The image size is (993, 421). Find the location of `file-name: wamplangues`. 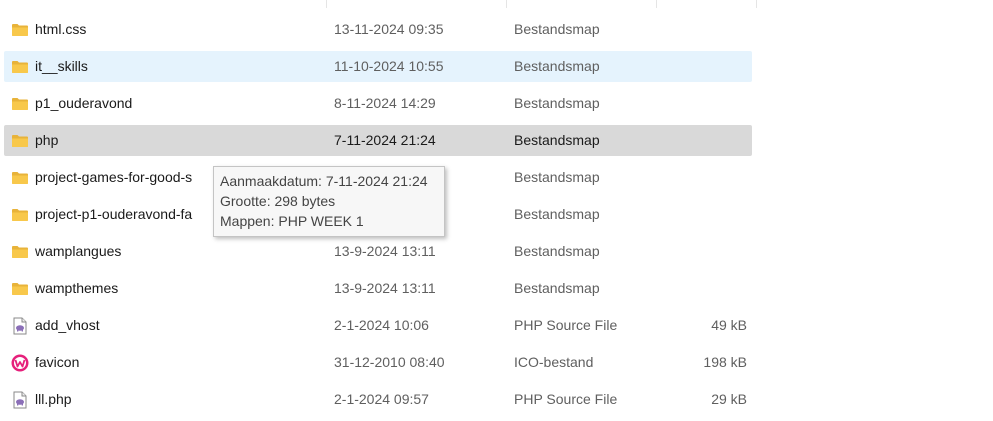

file-name: wamplangues is located at coordinates (78, 251).